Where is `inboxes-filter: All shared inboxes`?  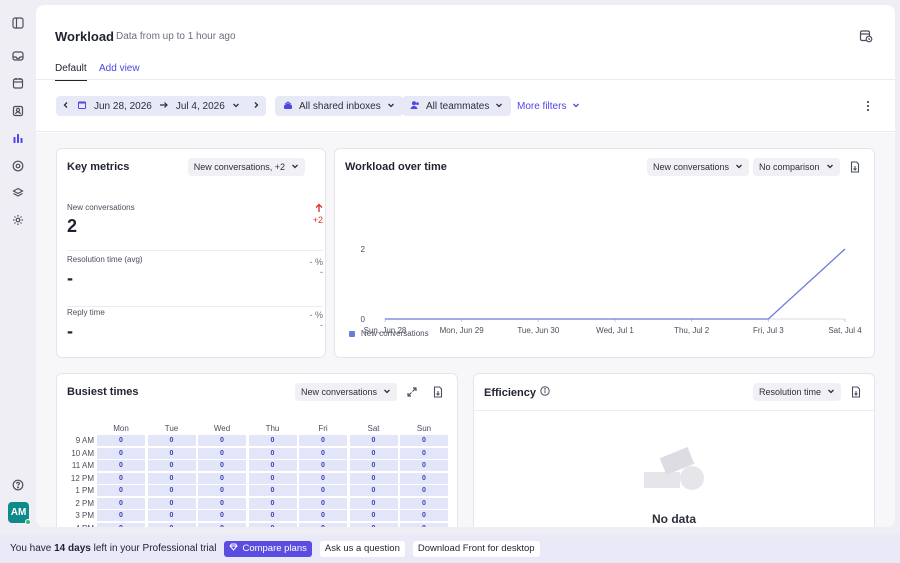 inboxes-filter: All shared inboxes is located at coordinates (339, 106).